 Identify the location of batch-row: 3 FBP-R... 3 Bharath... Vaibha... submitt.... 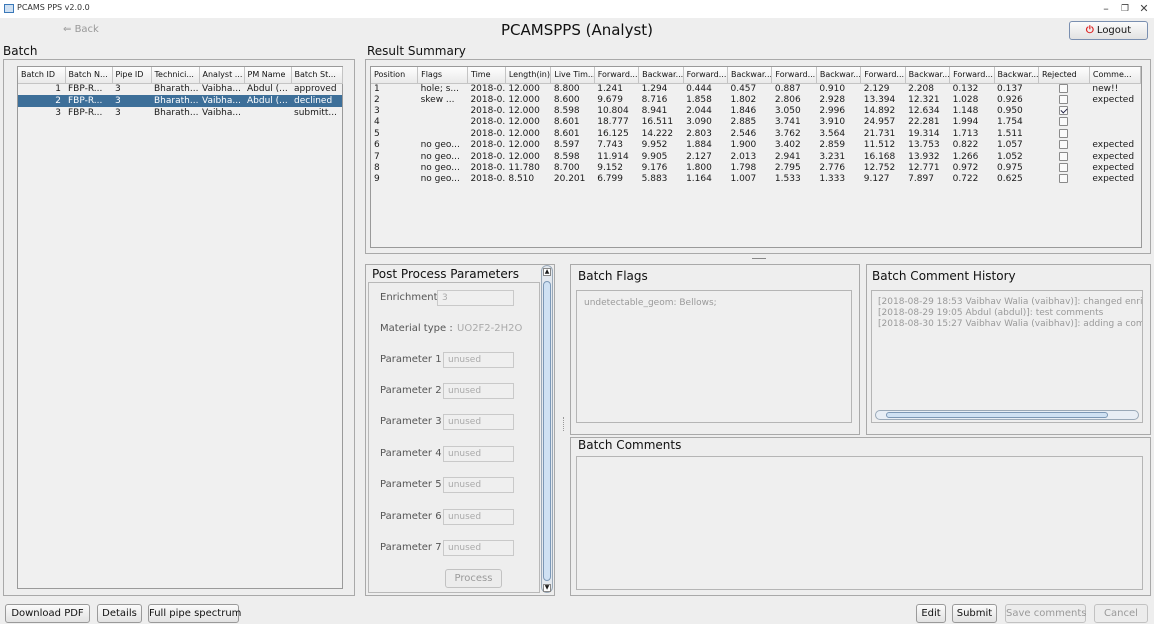
(180, 113).